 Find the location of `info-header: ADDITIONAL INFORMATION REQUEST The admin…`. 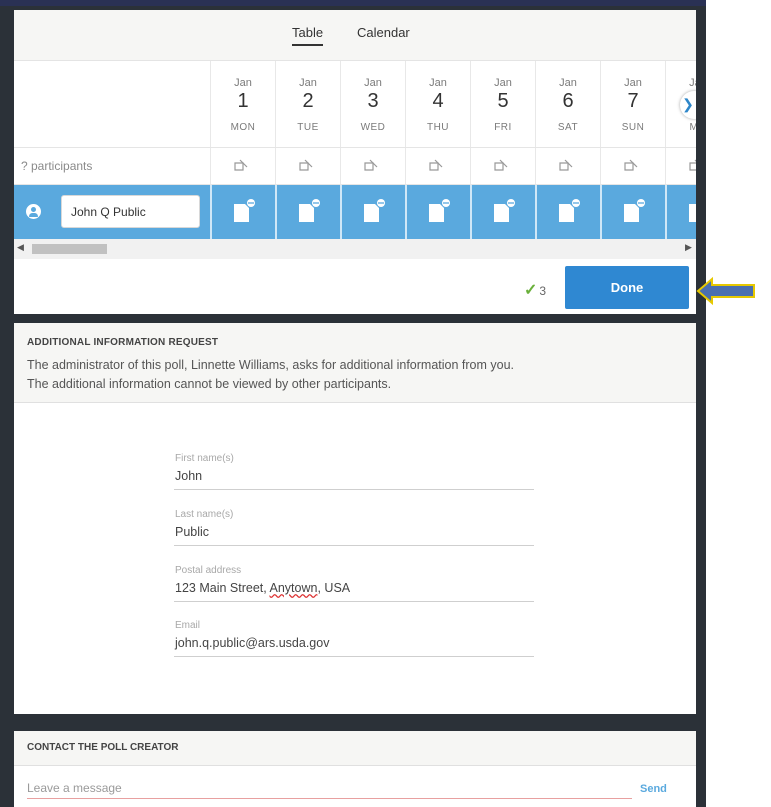

info-header: ADDITIONAL INFORMATION REQUEST The admin… is located at coordinates (355, 363).